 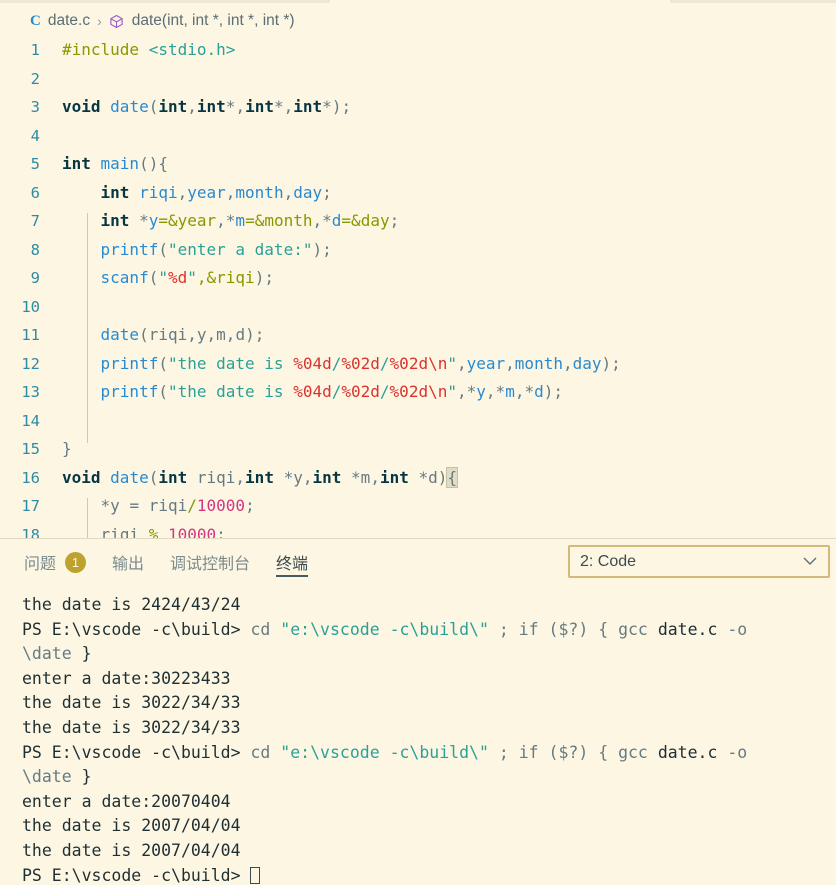 What do you see at coordinates (35, 164) in the screenshot?
I see `line-number: 5` at bounding box center [35, 164].